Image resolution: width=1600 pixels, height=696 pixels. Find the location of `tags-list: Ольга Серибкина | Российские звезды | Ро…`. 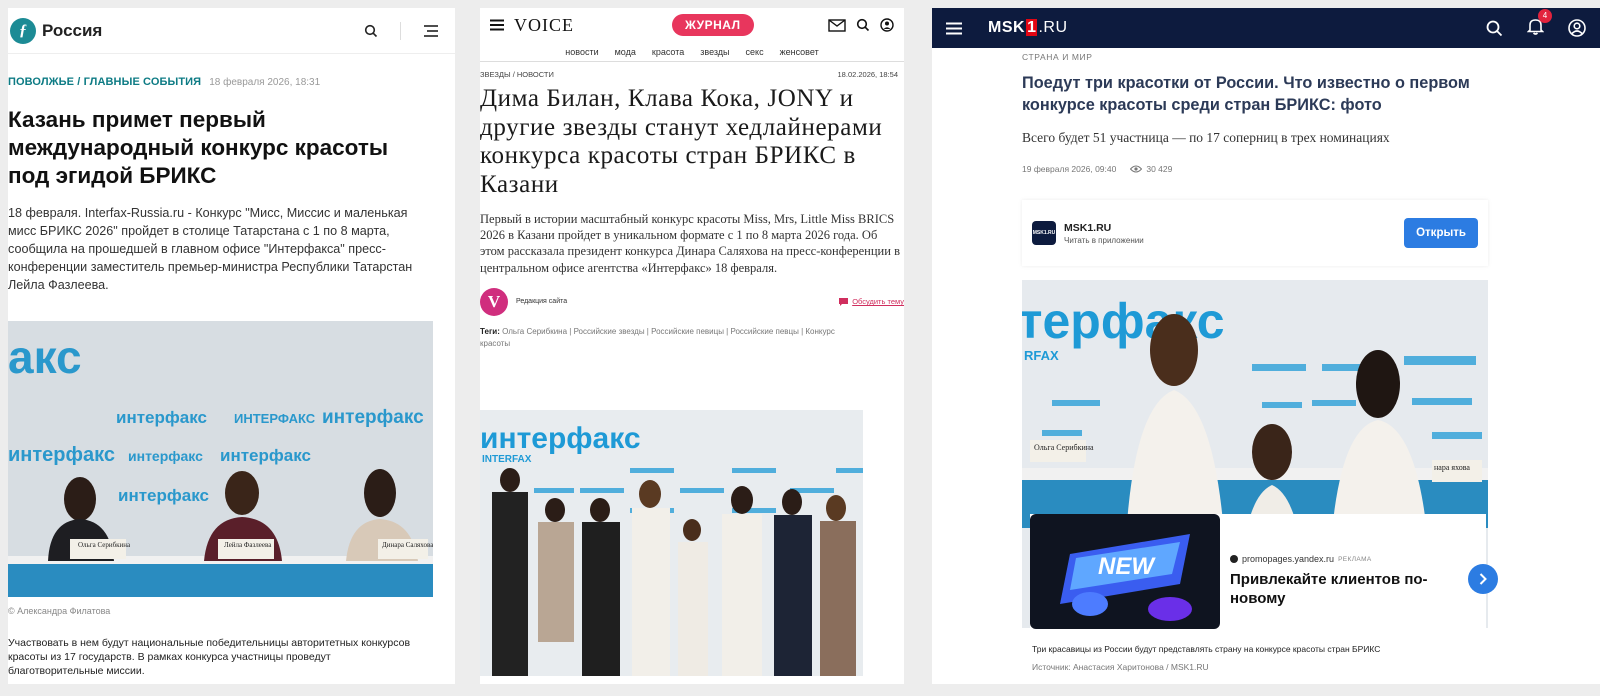

tags-list: Ольга Серибкина | Российские звезды | Ро… is located at coordinates (657, 337).